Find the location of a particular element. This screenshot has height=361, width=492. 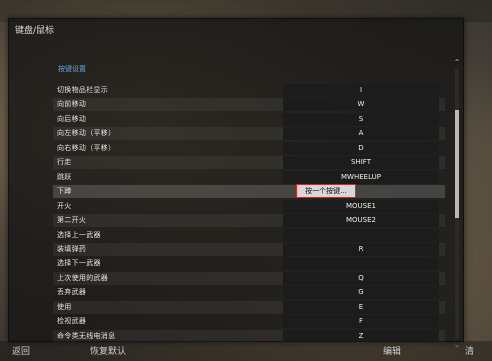

binding-key-field: G is located at coordinates (361, 293).